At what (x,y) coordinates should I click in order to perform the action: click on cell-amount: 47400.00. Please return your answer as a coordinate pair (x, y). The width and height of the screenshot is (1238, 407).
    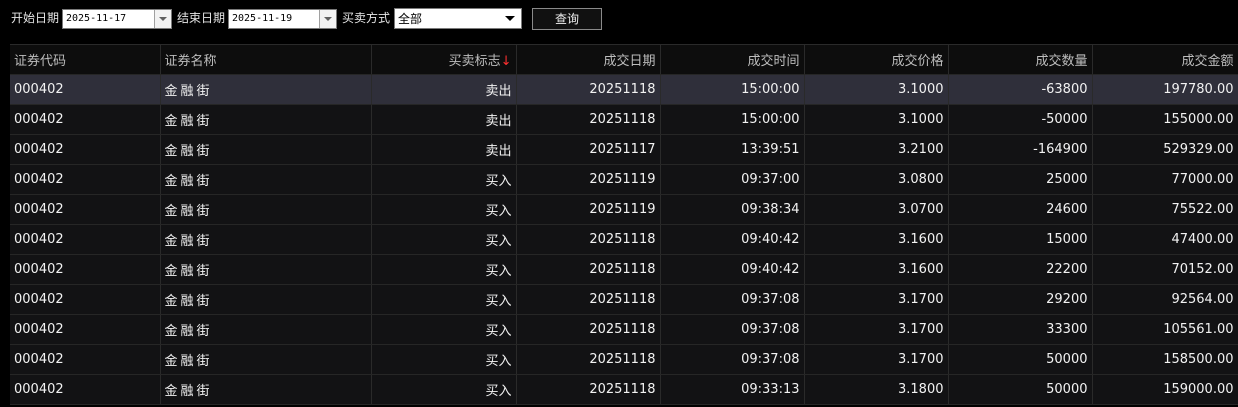
    Looking at the image, I should click on (1165, 239).